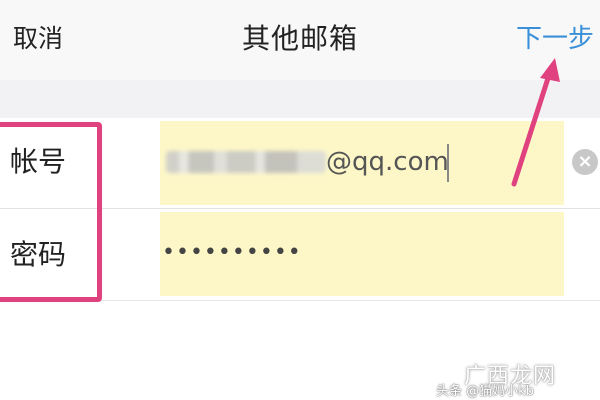 This screenshot has width=600, height=400. I want to click on arrow-annotation-icon, so click(535, 122).